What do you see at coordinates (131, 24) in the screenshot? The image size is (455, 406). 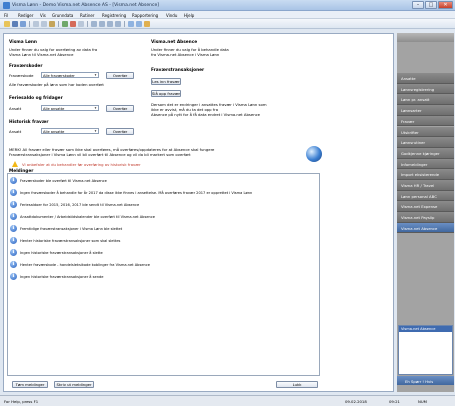 I see `calculator-icon` at bounding box center [131, 24].